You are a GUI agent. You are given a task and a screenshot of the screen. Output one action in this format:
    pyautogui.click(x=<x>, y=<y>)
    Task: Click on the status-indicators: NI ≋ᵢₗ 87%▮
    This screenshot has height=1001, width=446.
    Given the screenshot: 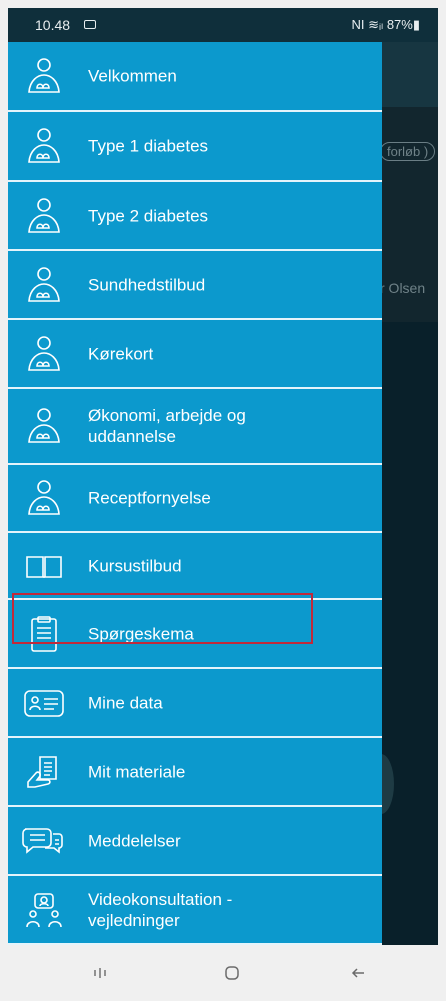 What is the action you would take?
    pyautogui.click(x=386, y=24)
    